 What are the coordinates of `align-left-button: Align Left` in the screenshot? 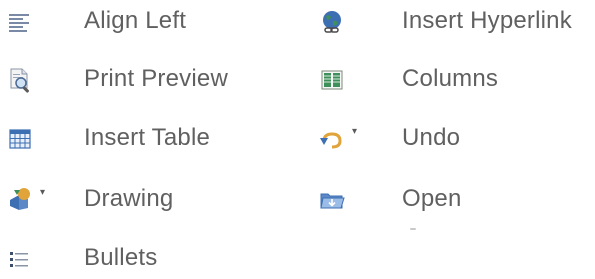 It's located at (96, 22).